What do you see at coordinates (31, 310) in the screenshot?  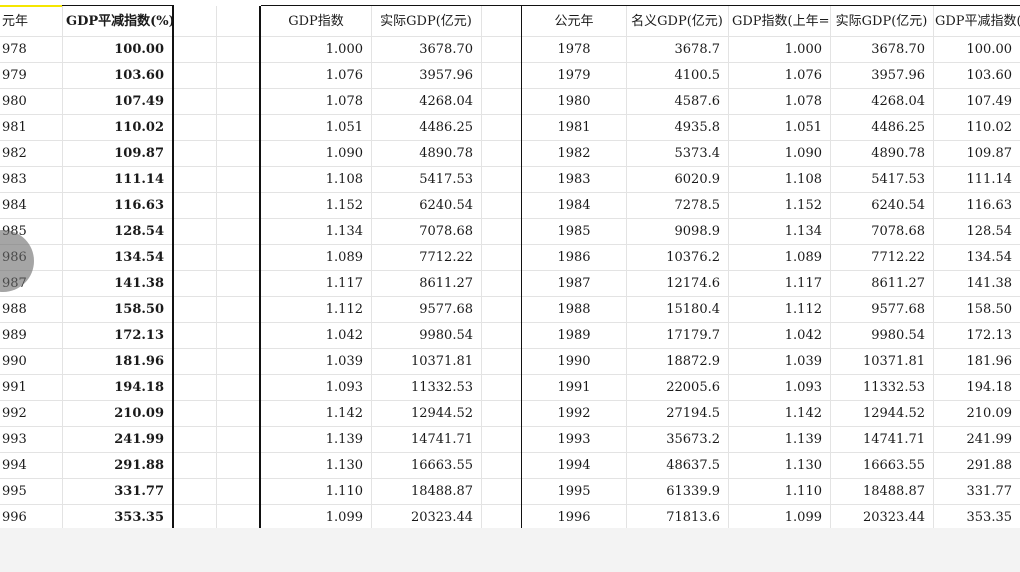 I see `cell-y1: 988` at bounding box center [31, 310].